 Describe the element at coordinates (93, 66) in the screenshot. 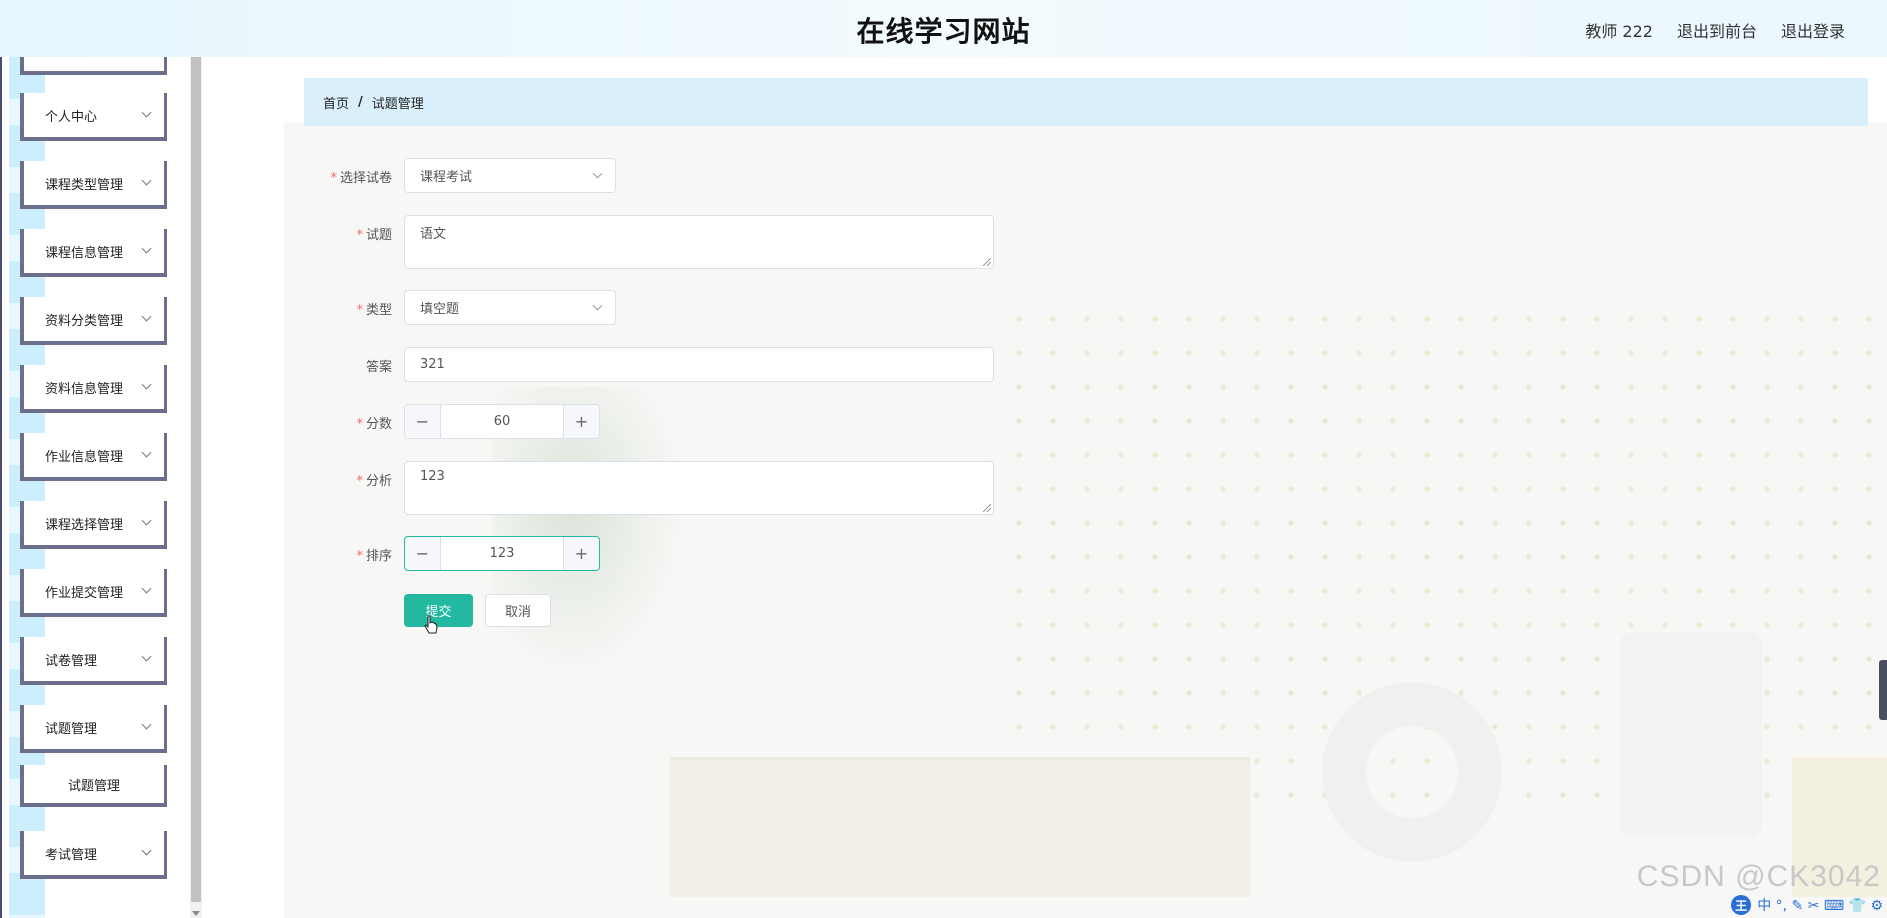

I see `sidebar-item-partial` at that location.